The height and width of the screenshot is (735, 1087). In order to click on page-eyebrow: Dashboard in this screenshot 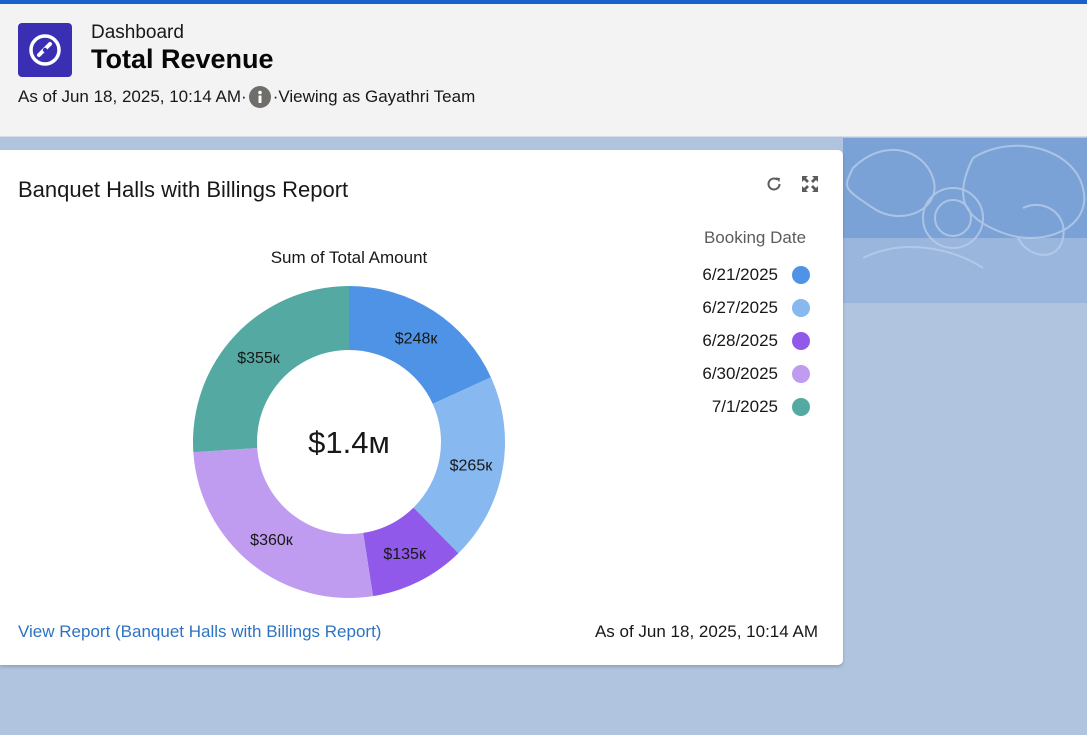, I will do `click(137, 32)`.